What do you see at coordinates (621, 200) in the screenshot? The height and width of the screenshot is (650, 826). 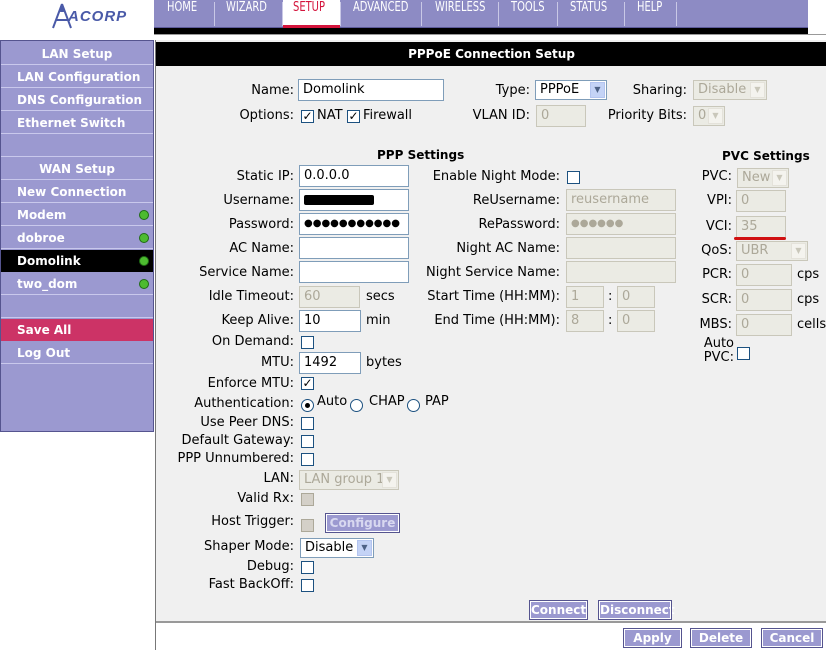 I see `reusername-input: reusername` at bounding box center [621, 200].